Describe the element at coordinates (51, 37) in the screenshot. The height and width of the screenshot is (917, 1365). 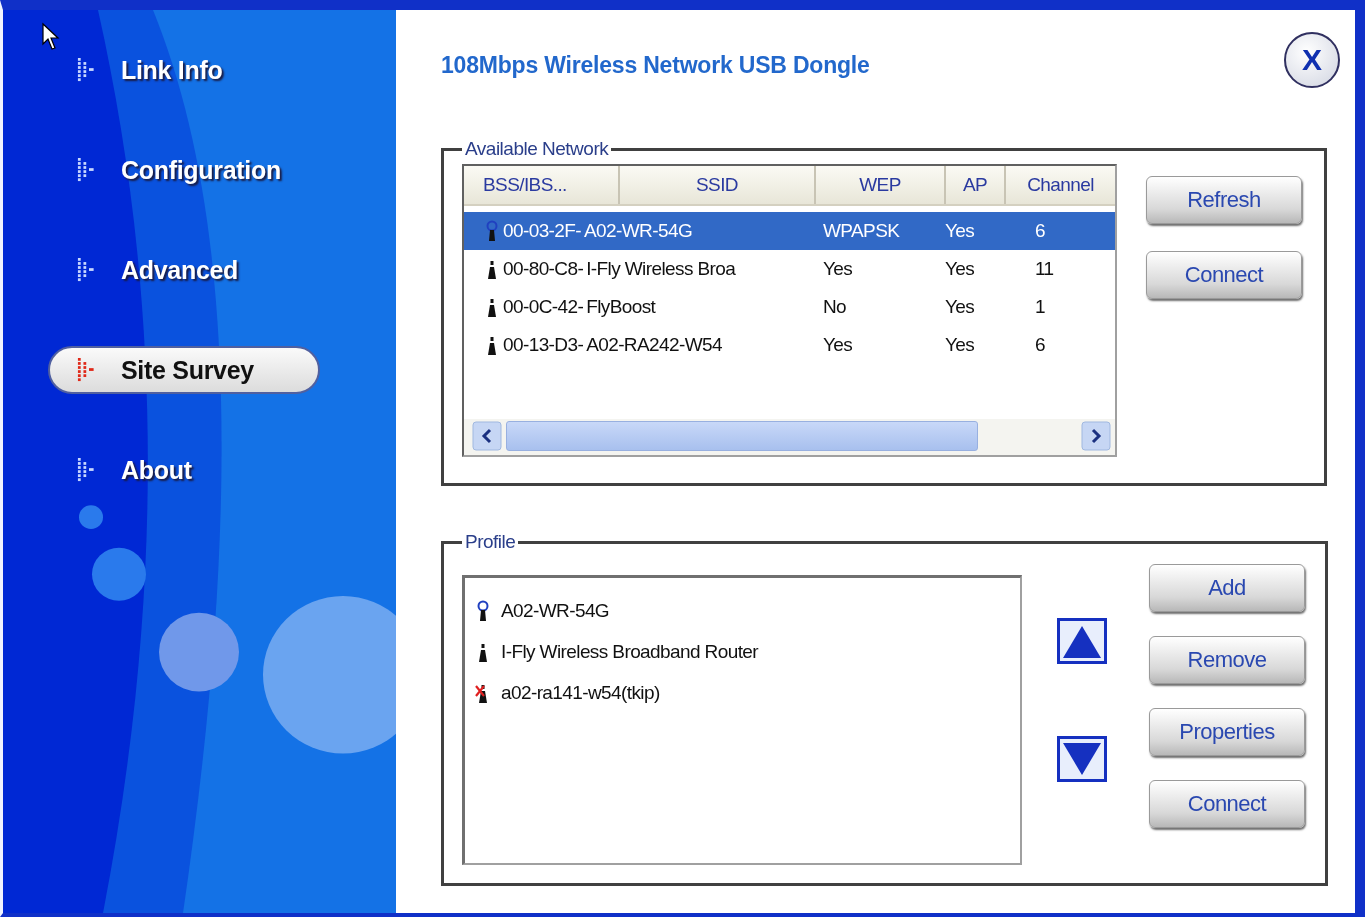
I see `cursor-icon` at that location.